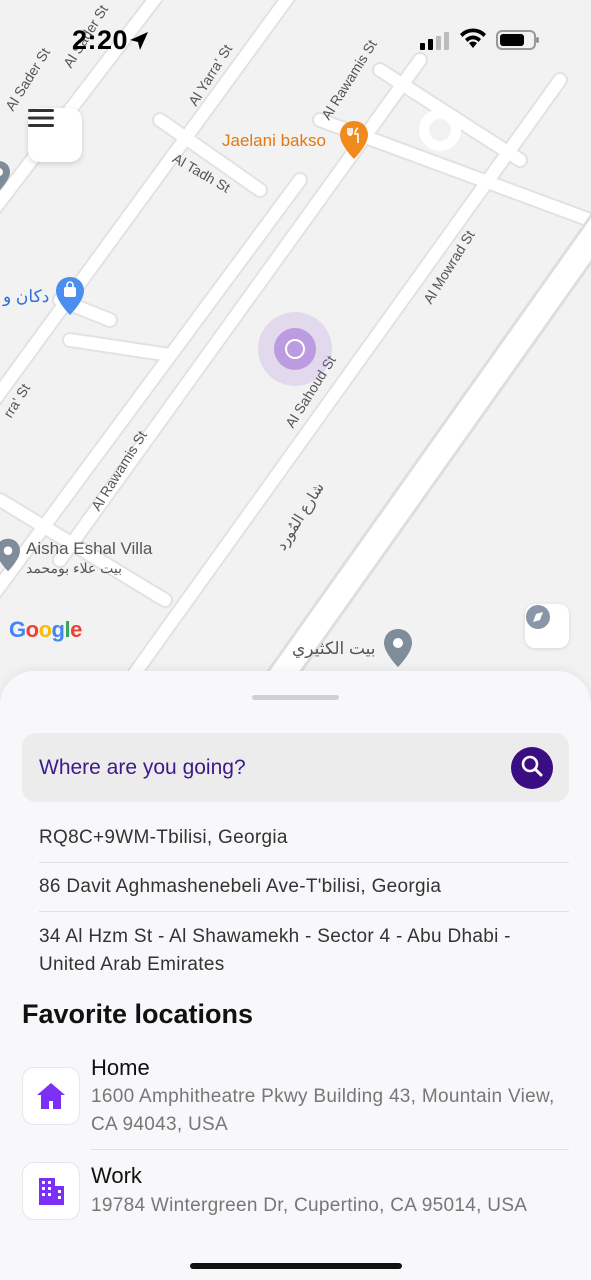  What do you see at coordinates (334, 649) in the screenshot?
I see `poi-label-bait-al-kathiri: بيت الكثيري` at bounding box center [334, 649].